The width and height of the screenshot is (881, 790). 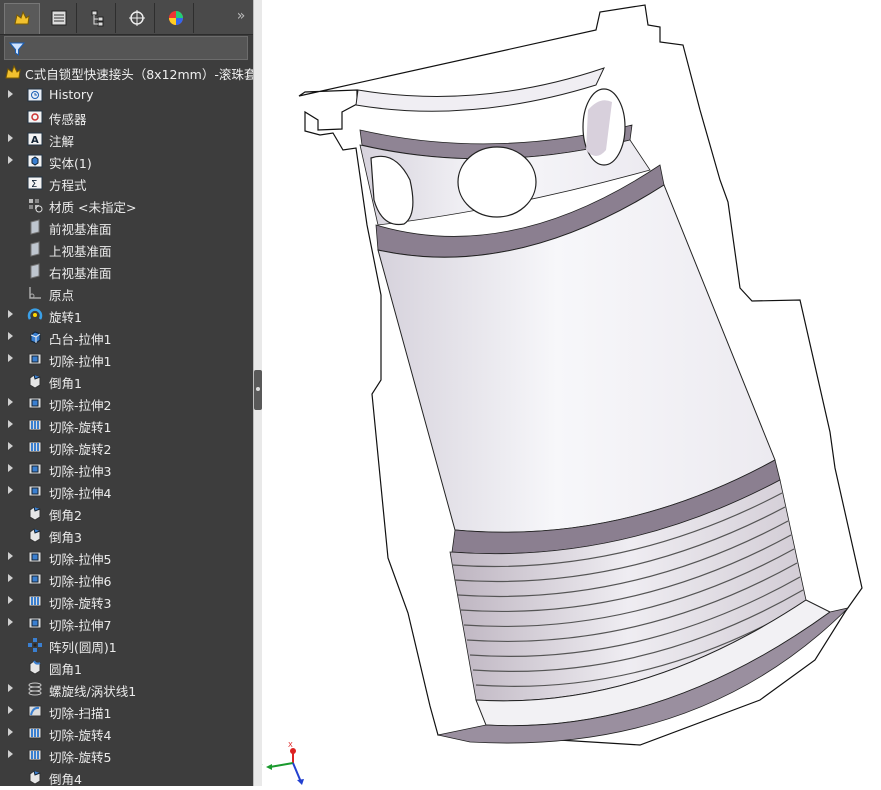 I want to click on tree-item: 切除-拉伸3, so click(x=126, y=469).